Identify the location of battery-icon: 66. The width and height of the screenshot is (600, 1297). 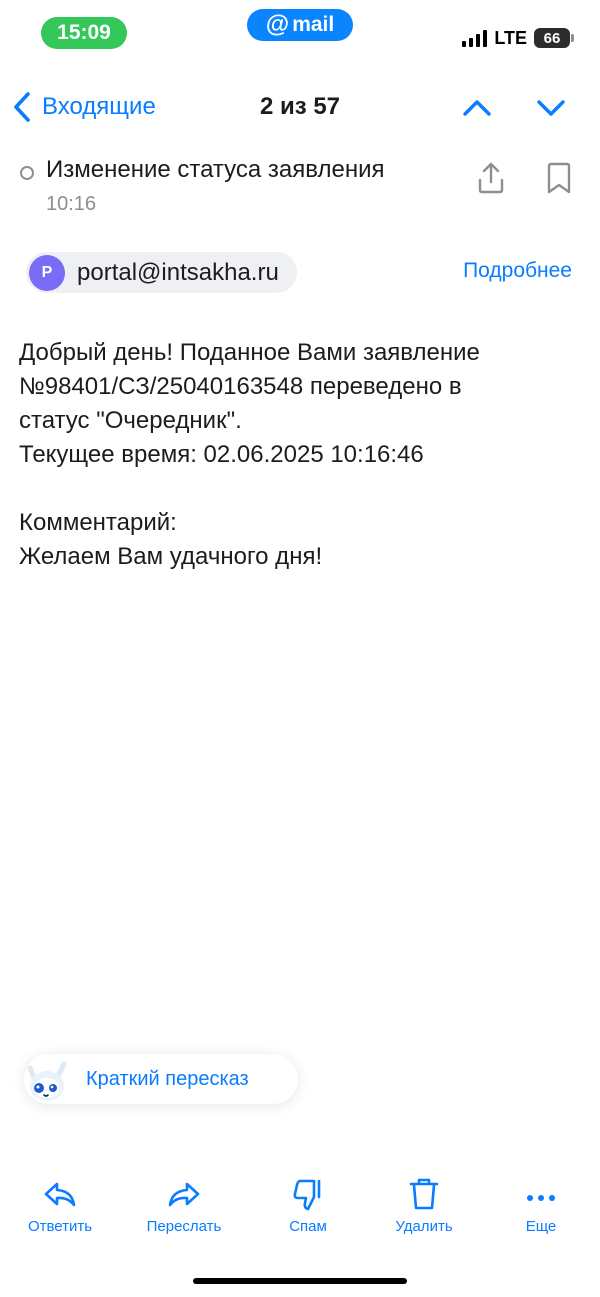
(554, 38).